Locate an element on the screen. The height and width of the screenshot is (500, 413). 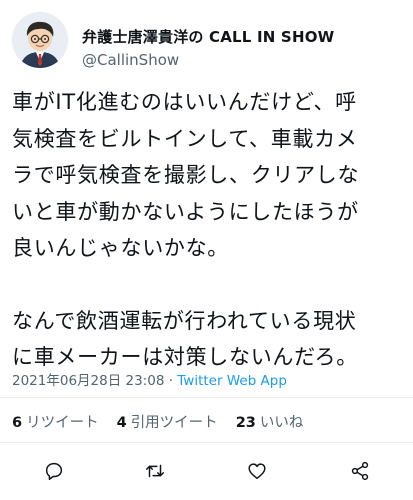
tweet-line: なんで飲酒運転が行われている現状 is located at coordinates (184, 320).